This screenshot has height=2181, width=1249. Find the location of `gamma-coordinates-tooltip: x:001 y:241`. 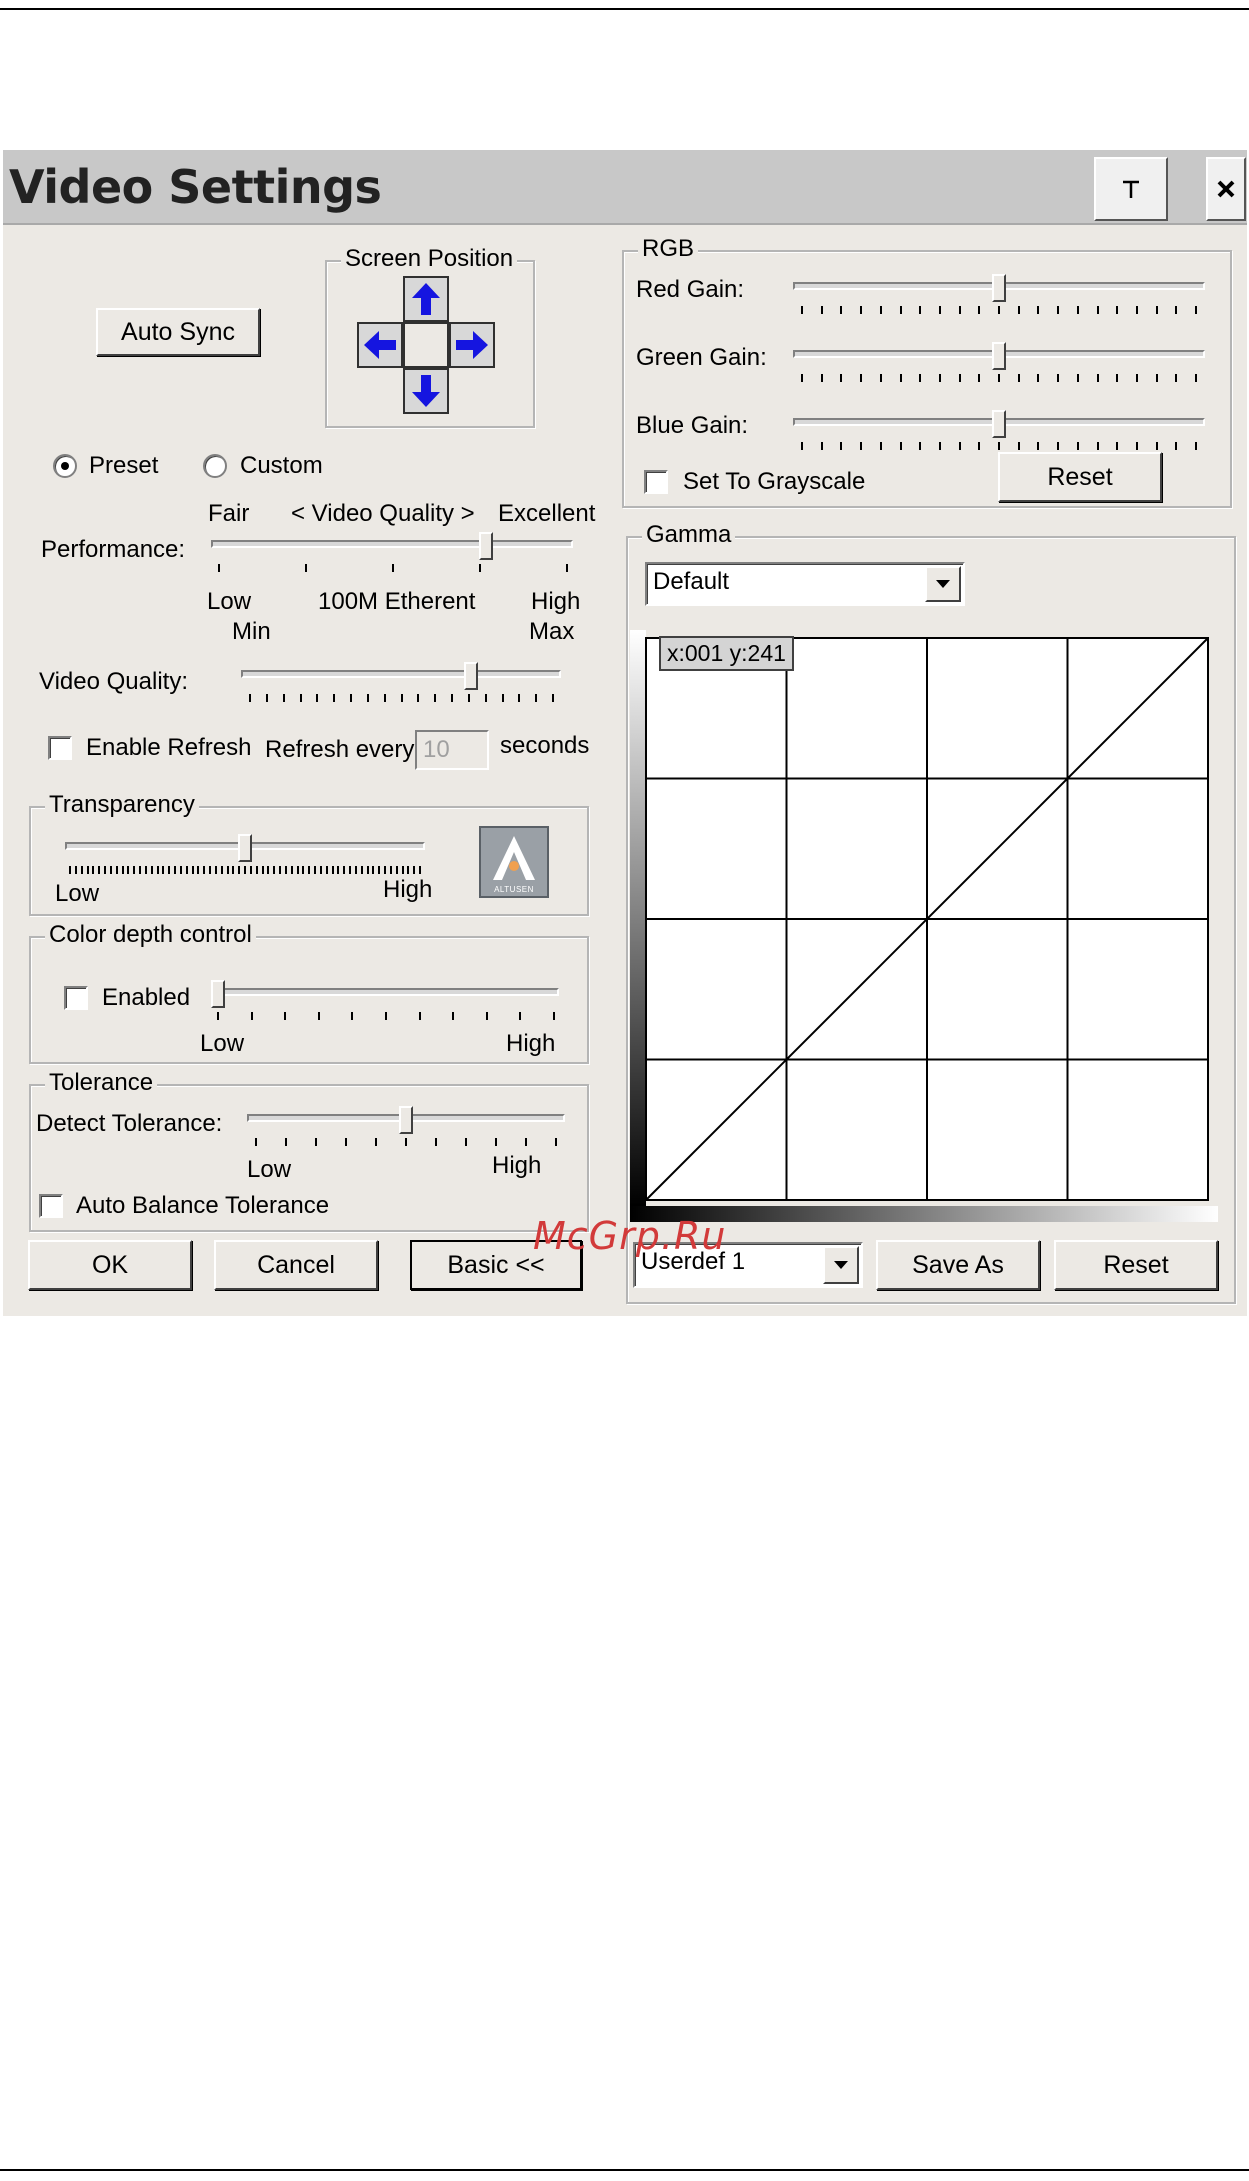

gamma-coordinates-tooltip: x:001 y:241 is located at coordinates (726, 653).